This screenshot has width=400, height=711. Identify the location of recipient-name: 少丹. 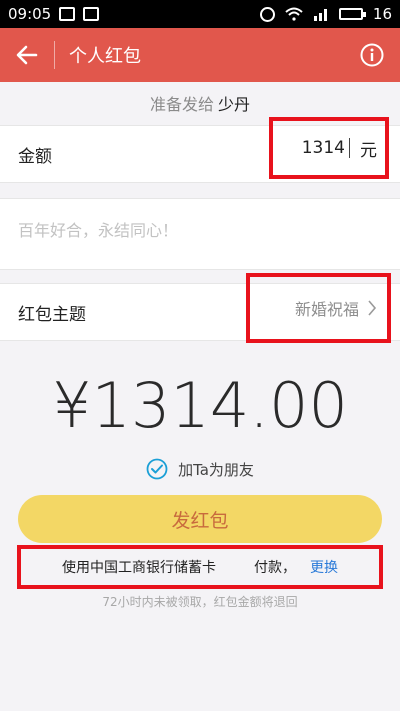
(234, 104).